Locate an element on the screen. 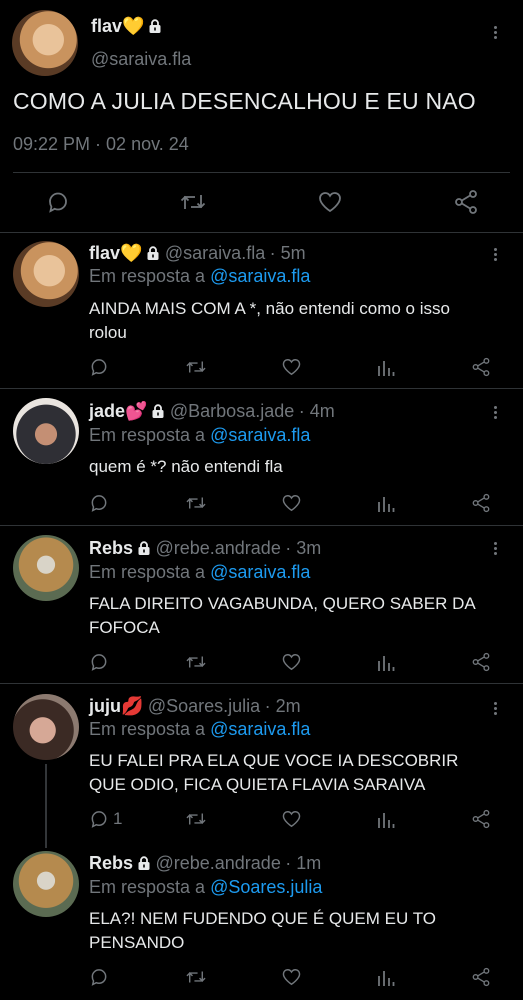 This screenshot has height=1000, width=523. reply-header: jade💕 @Barbosa.jade · 4m is located at coordinates (212, 411).